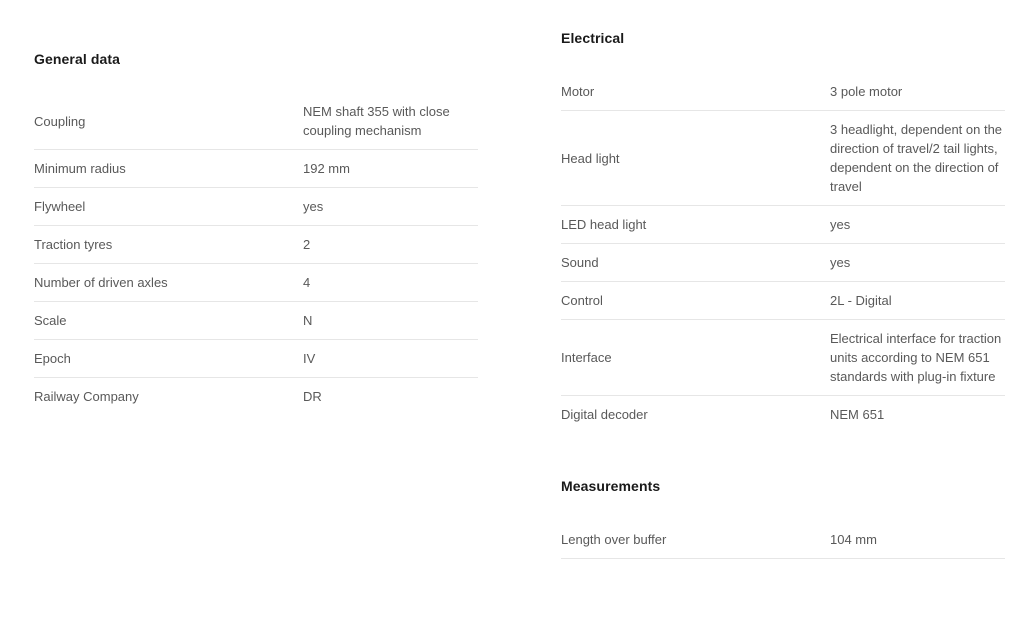  I want to click on table-row: Motor 3 pole motor, so click(783, 92).